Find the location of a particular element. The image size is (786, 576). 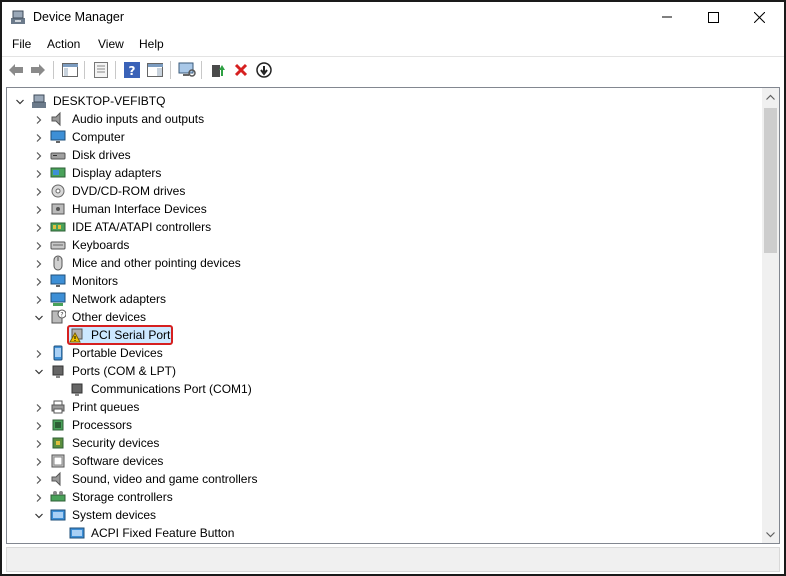

back-button is located at coordinates (16, 70).